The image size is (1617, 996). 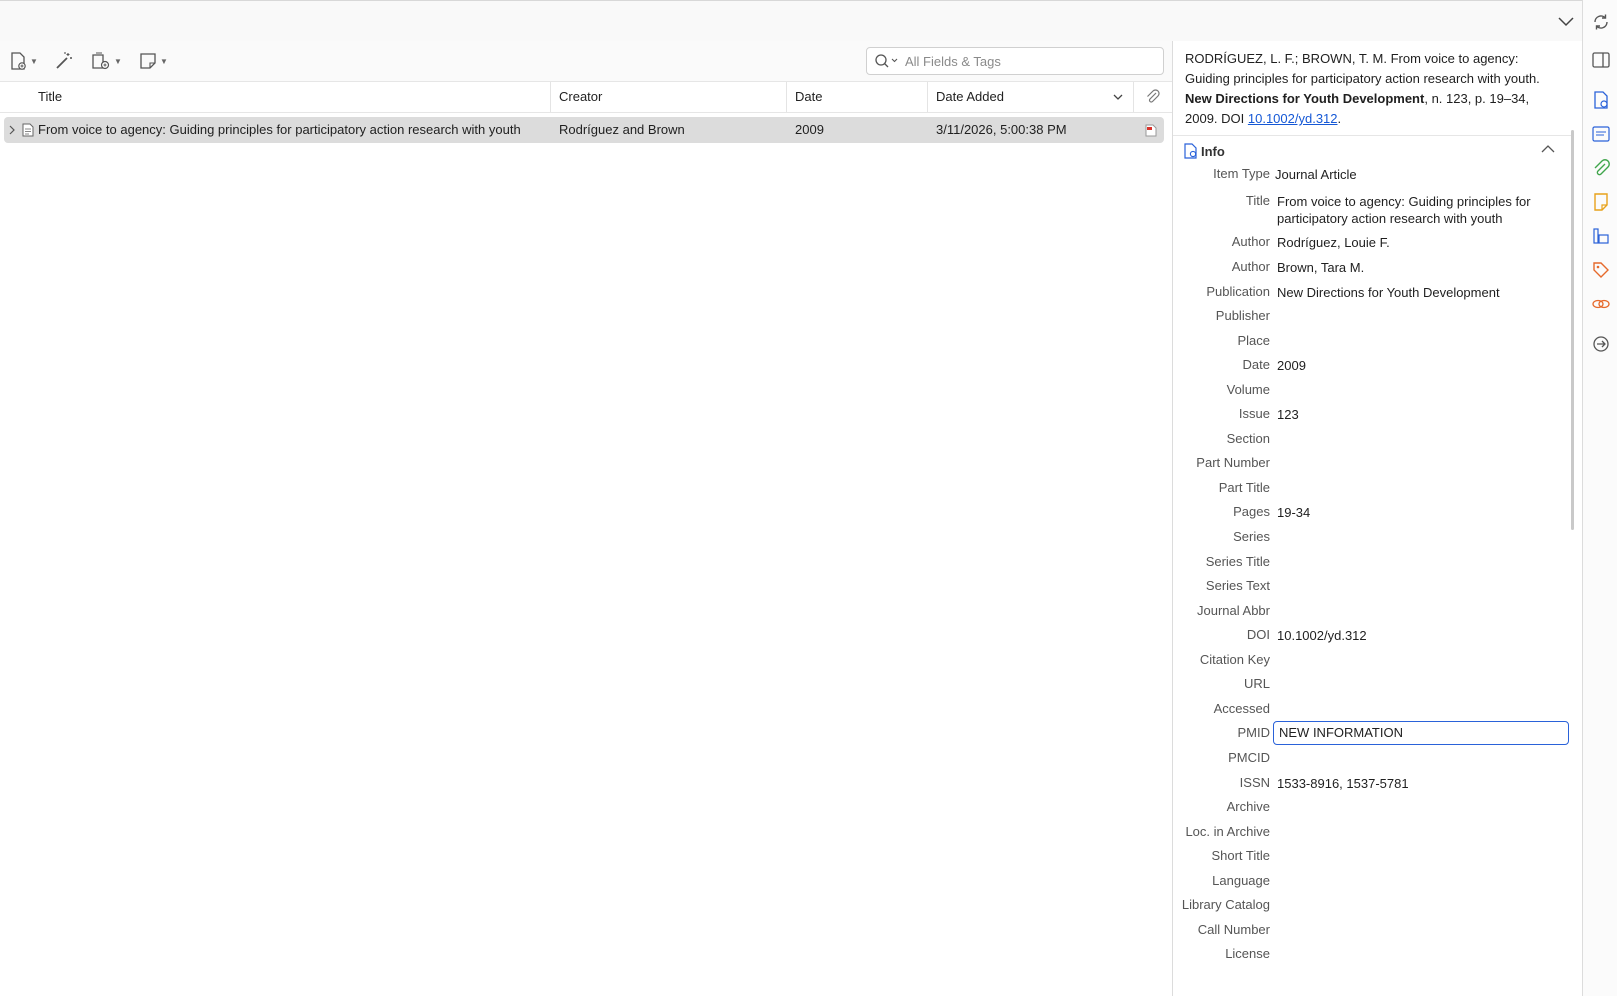 What do you see at coordinates (622, 129) in the screenshot?
I see `row-creator: Rodríguez and Brown` at bounding box center [622, 129].